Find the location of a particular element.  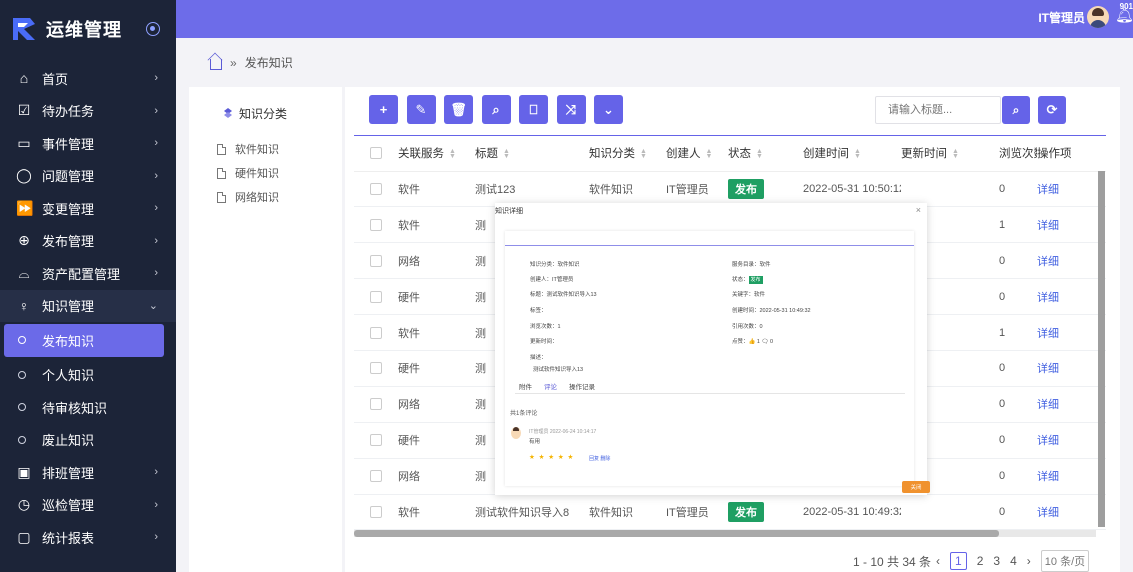

page-size-select: 10 条/页 is located at coordinates (1065, 561).